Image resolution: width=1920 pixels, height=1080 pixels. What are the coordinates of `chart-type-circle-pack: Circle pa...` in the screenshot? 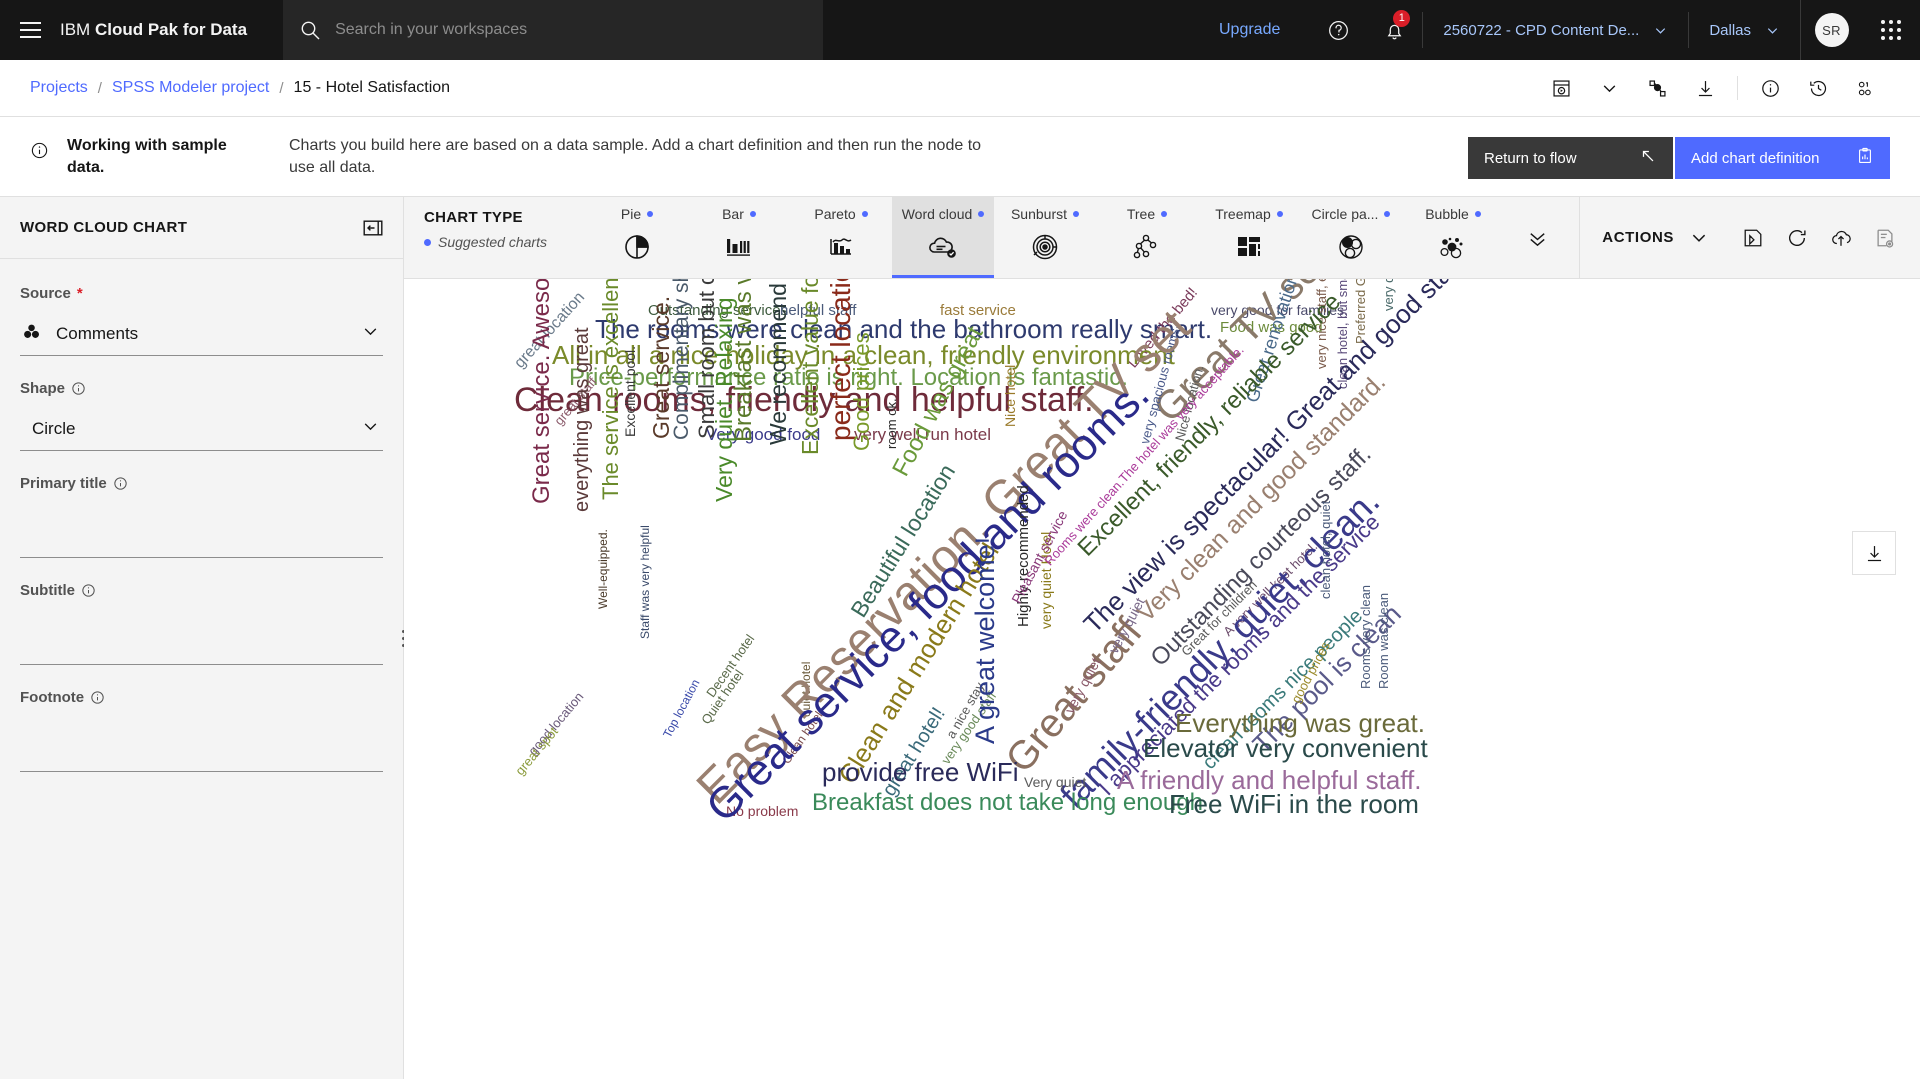 It's located at (1351, 237).